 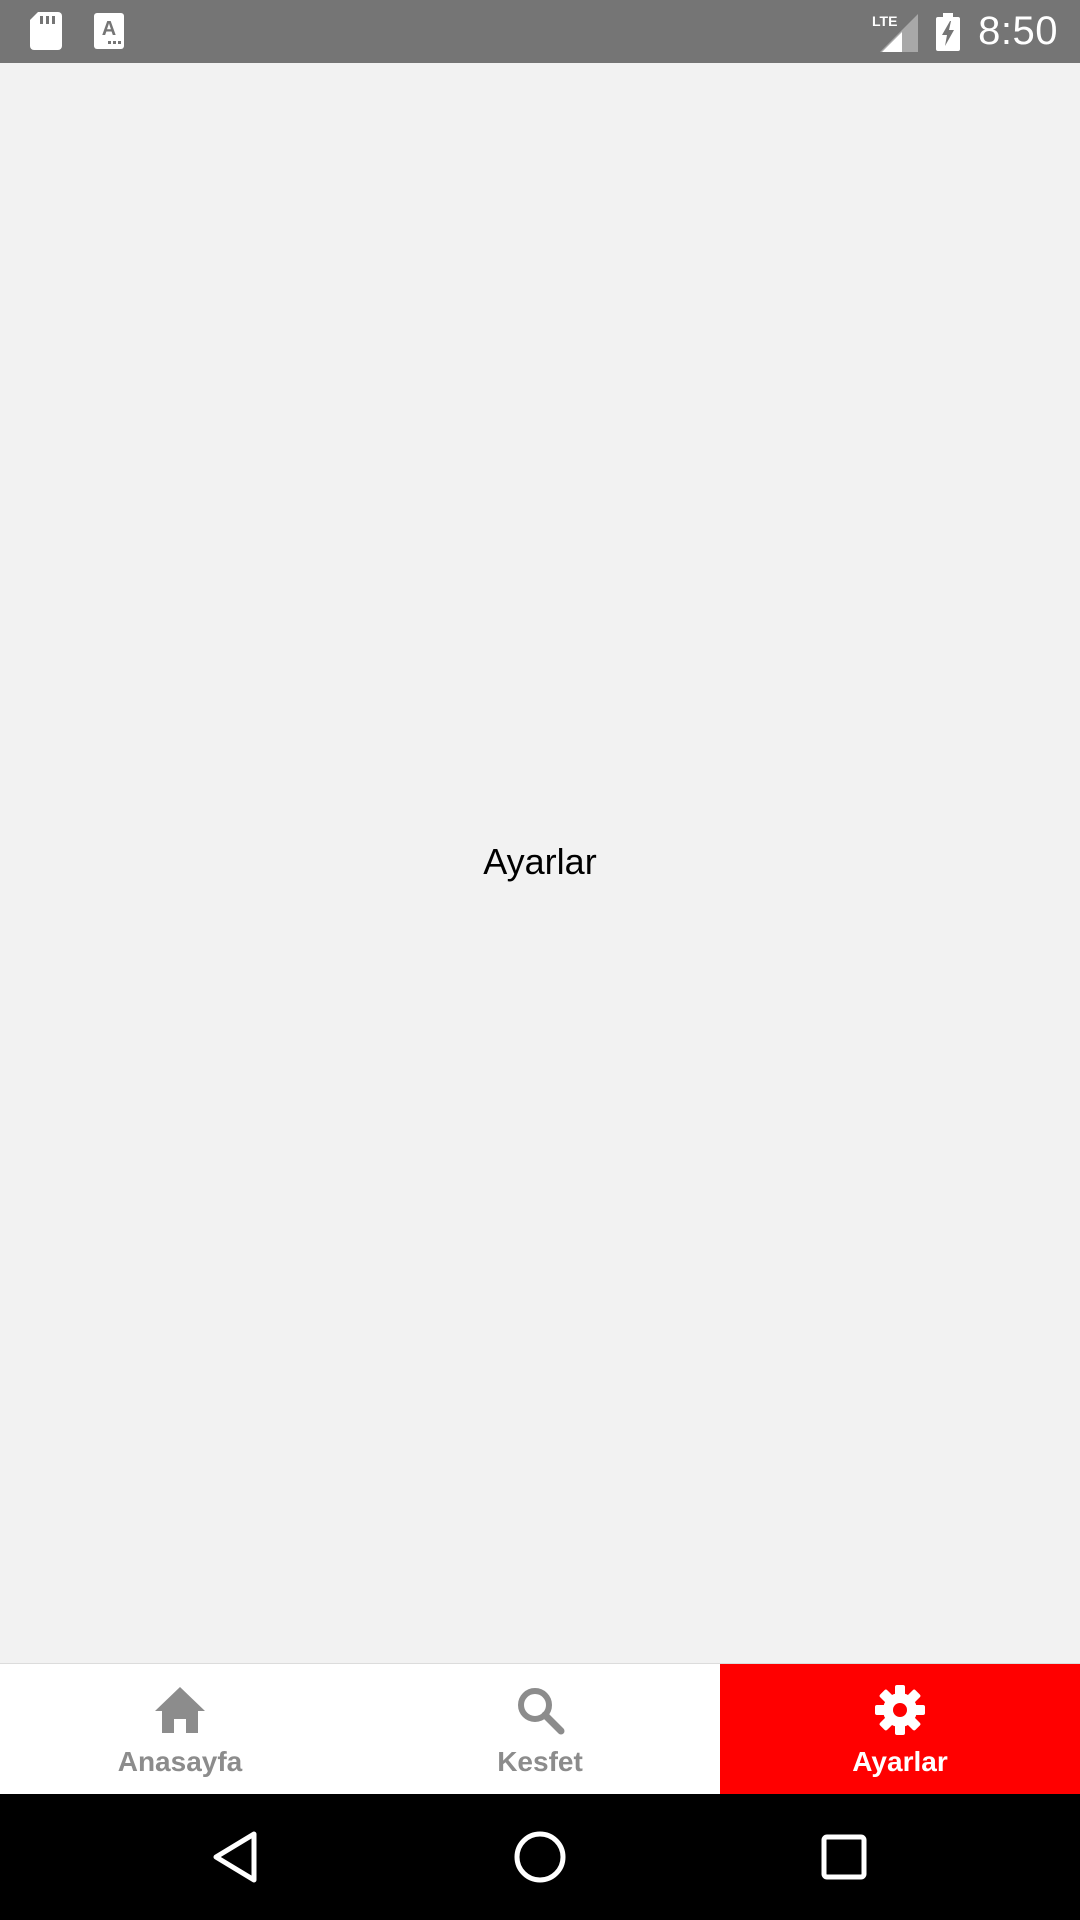 What do you see at coordinates (46, 31) in the screenshot?
I see `sd-card-icon` at bounding box center [46, 31].